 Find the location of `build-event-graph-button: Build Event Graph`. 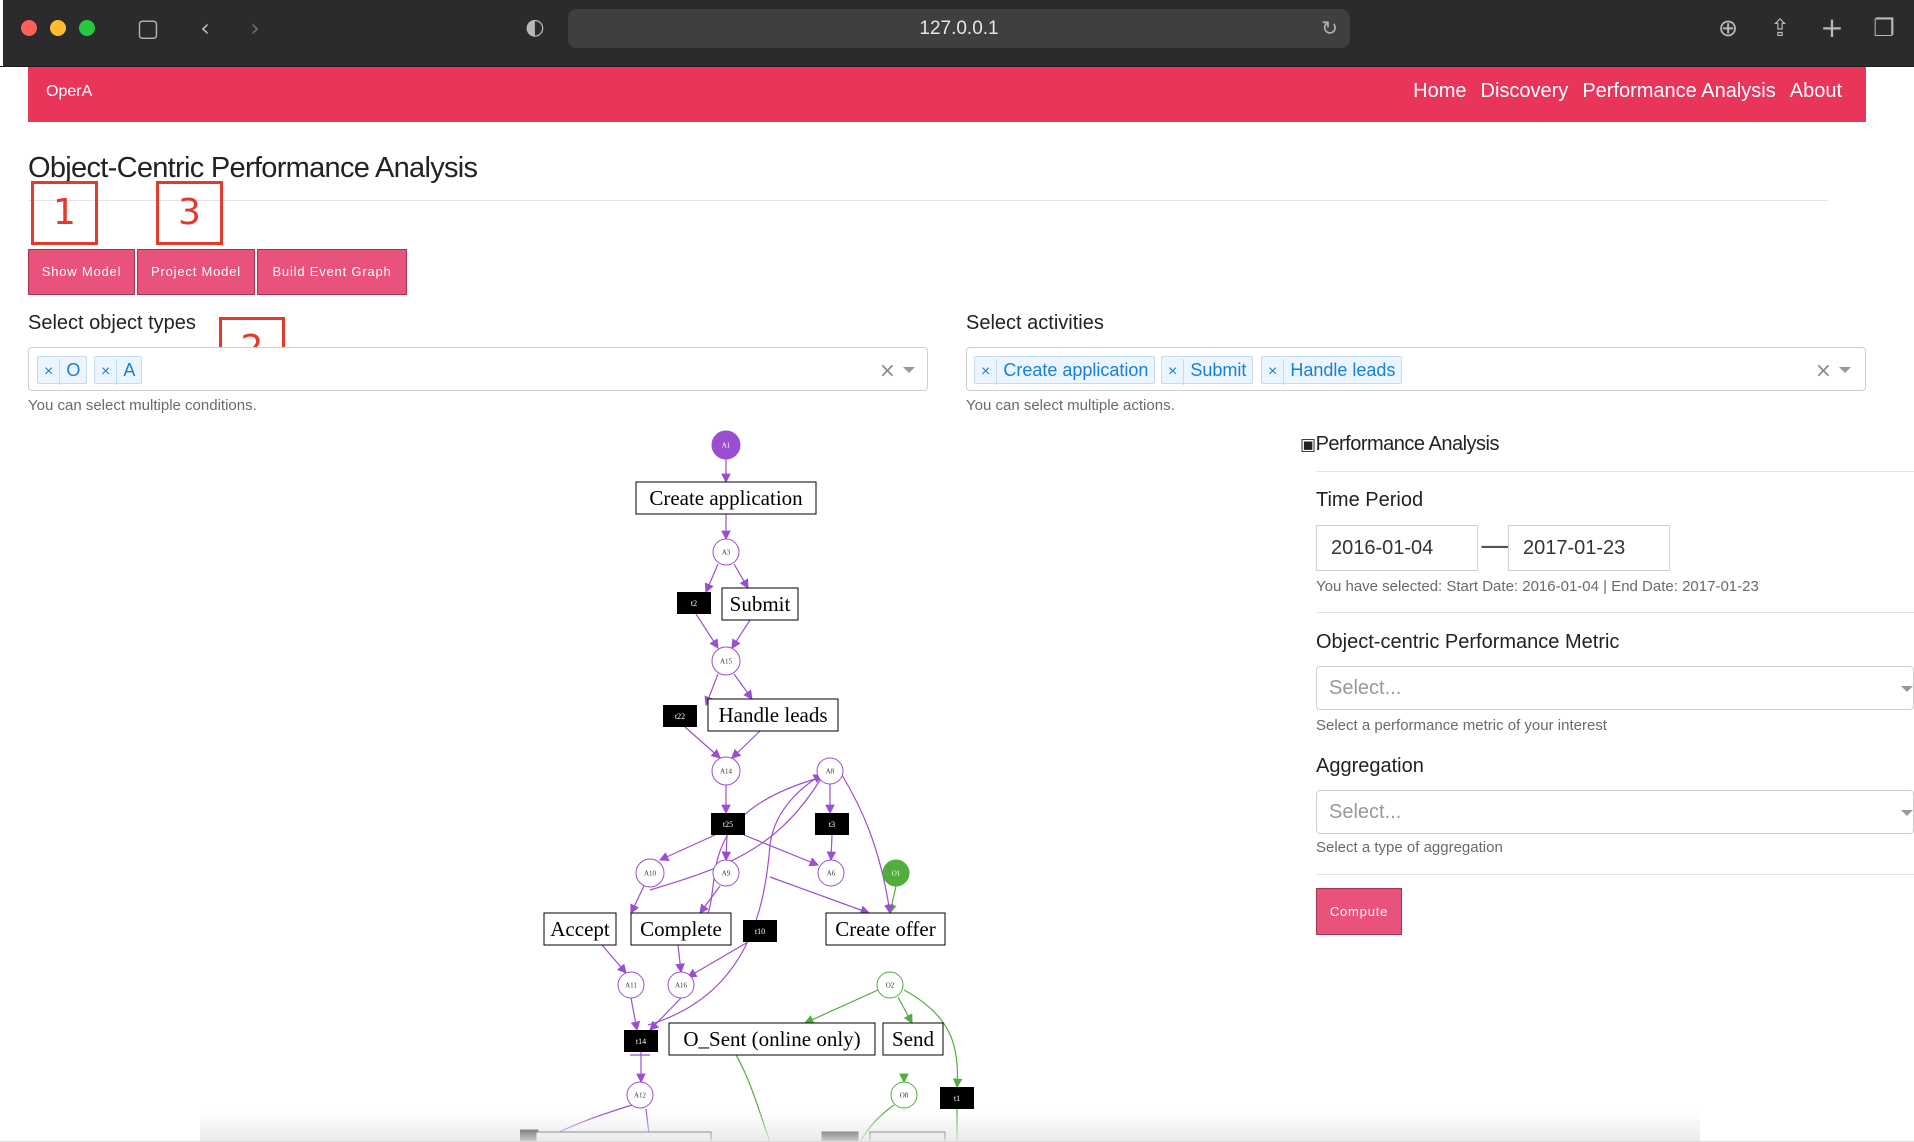

build-event-graph-button: Build Event Graph is located at coordinates (332, 272).